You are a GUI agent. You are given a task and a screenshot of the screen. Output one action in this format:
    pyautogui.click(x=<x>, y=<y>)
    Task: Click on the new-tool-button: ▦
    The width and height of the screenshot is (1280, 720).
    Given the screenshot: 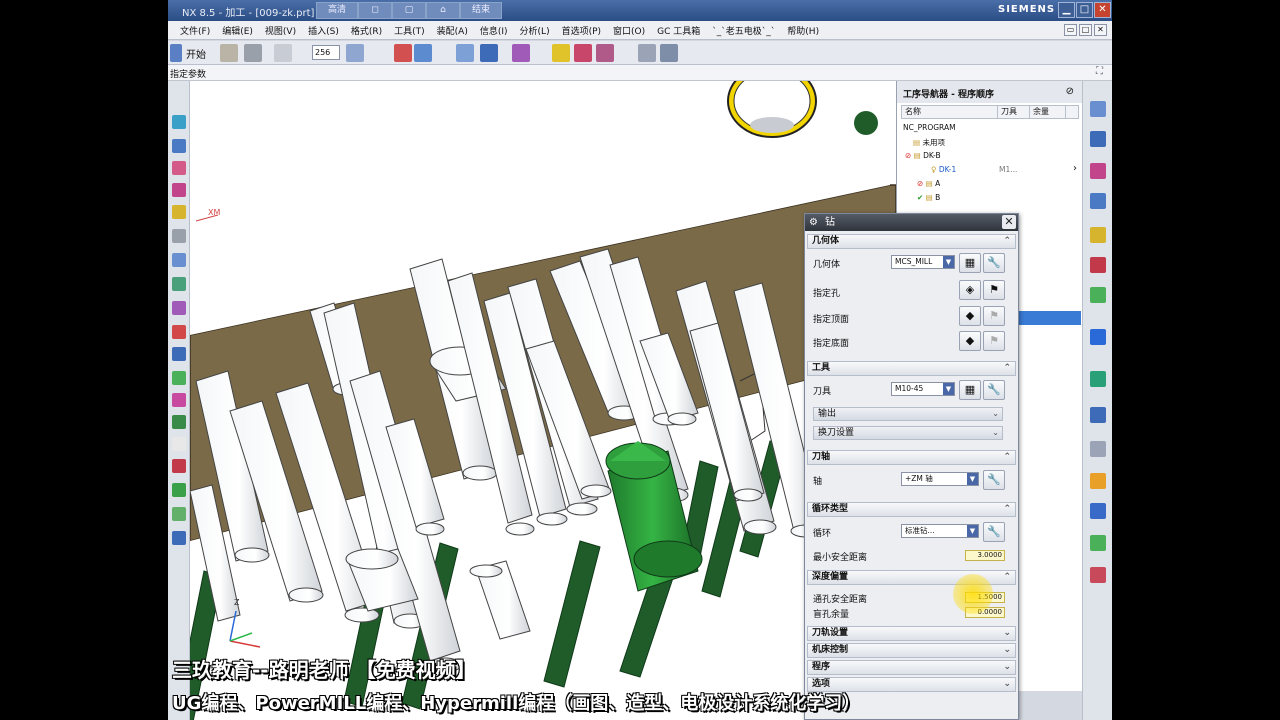 What is the action you would take?
    pyautogui.click(x=970, y=390)
    